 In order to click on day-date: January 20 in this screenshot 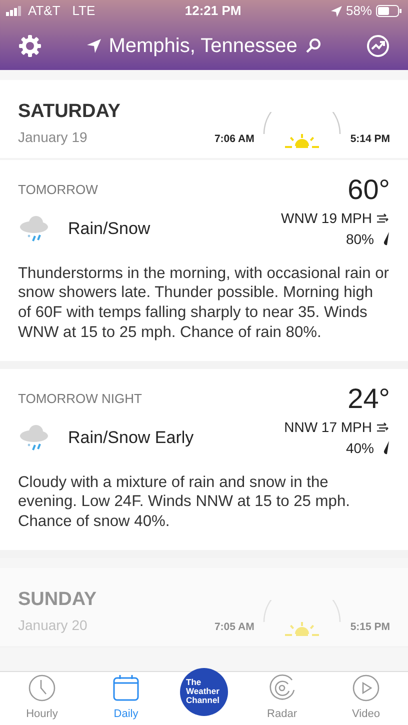, I will do `click(53, 625)`.